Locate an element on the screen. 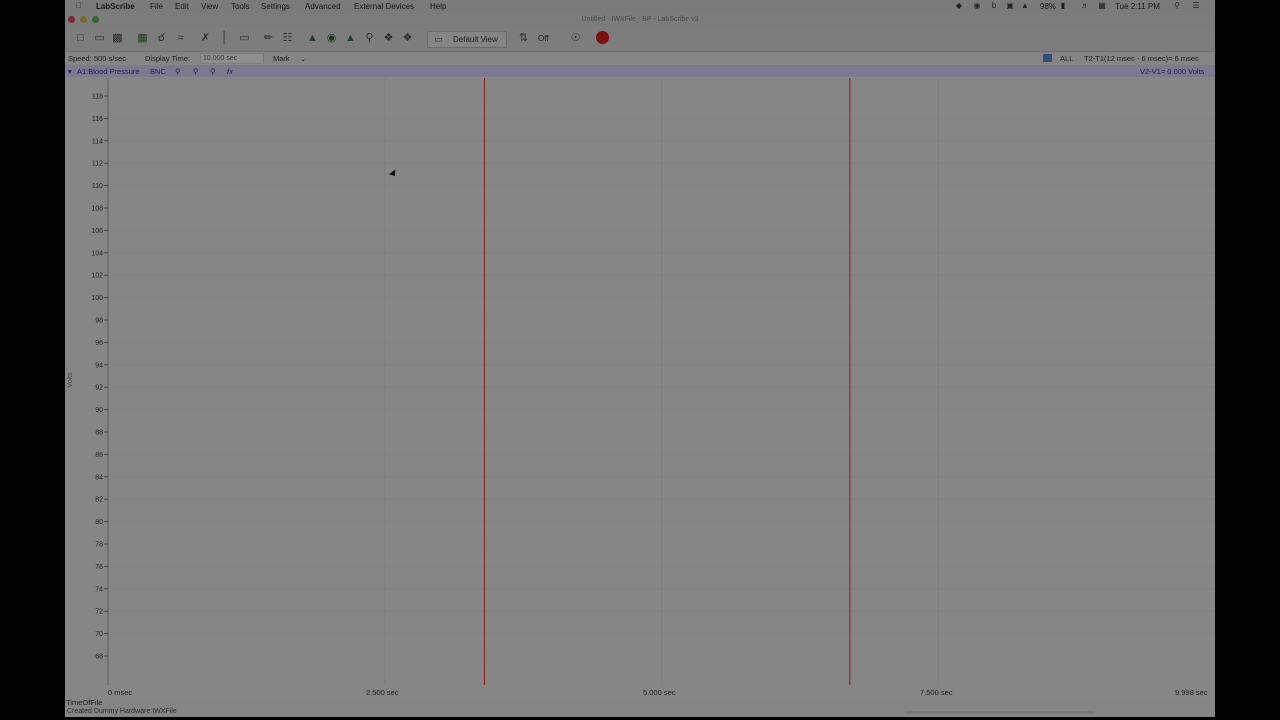  y-tick-label: 88 is located at coordinates (99, 433).